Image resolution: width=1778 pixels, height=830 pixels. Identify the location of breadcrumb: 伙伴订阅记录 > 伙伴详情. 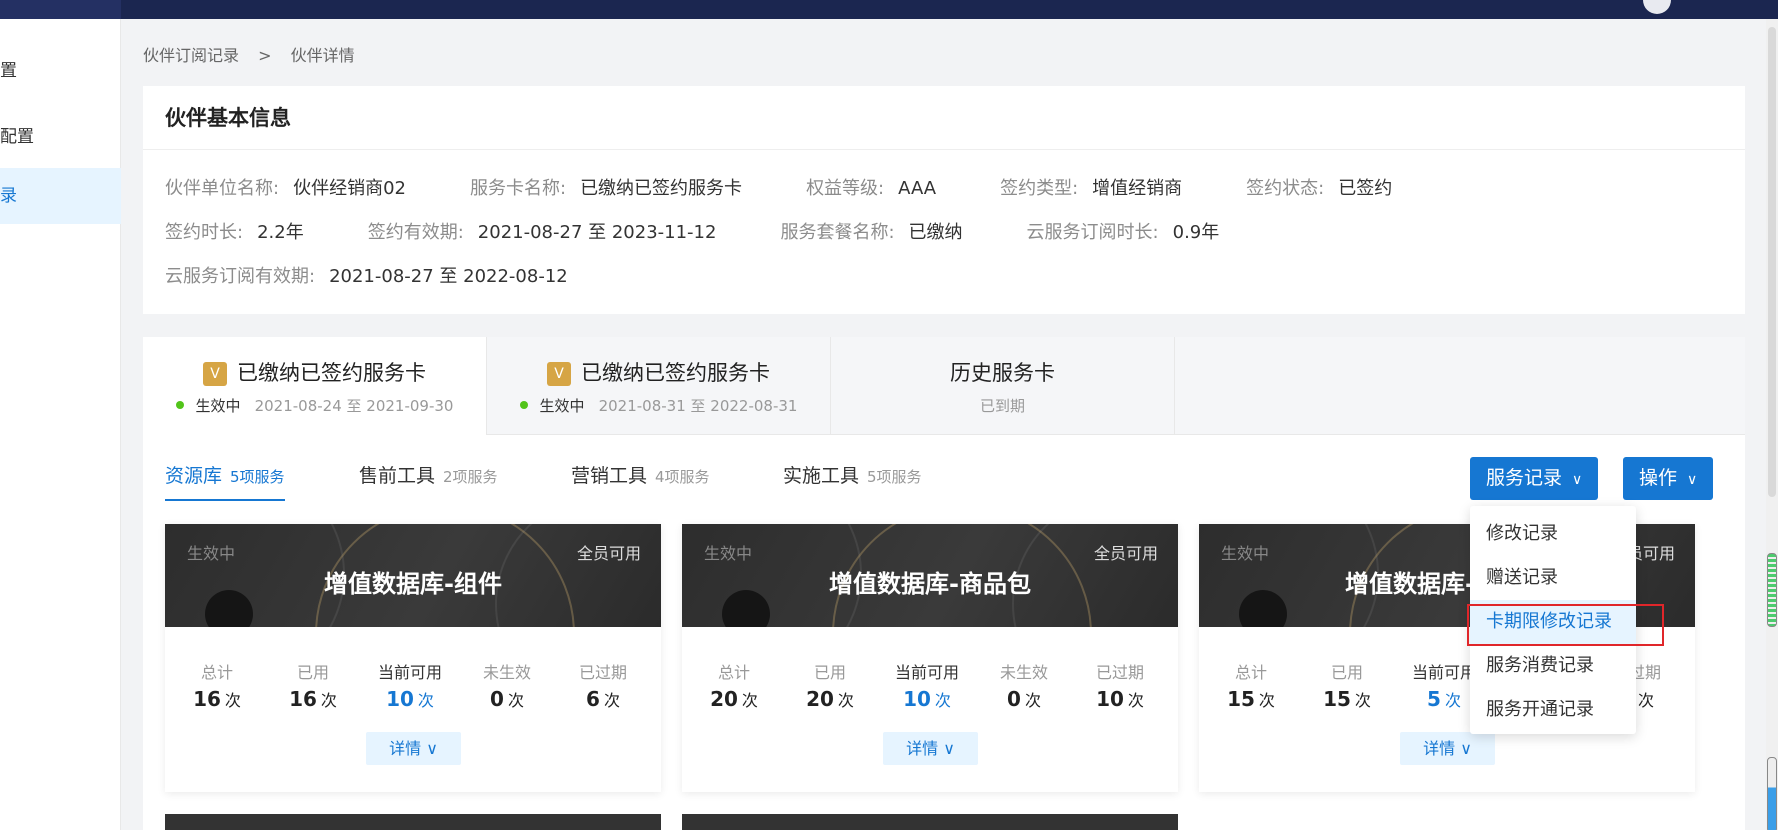
(256, 54).